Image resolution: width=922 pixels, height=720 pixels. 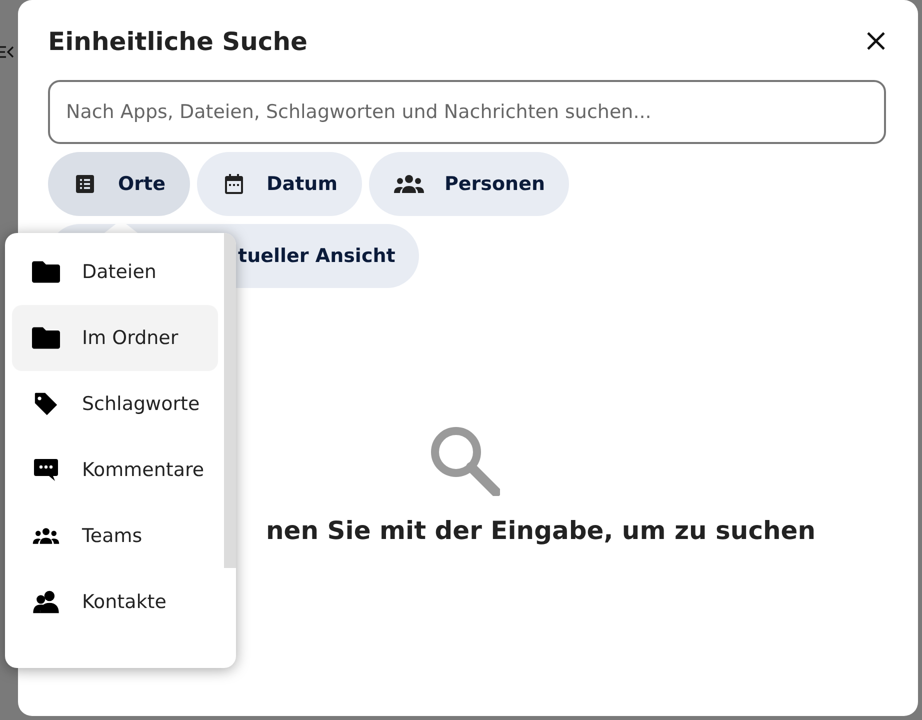 What do you see at coordinates (541, 530) in the screenshot?
I see `empty-message: nen Sie mit der Eingabe, um zu suchen` at bounding box center [541, 530].